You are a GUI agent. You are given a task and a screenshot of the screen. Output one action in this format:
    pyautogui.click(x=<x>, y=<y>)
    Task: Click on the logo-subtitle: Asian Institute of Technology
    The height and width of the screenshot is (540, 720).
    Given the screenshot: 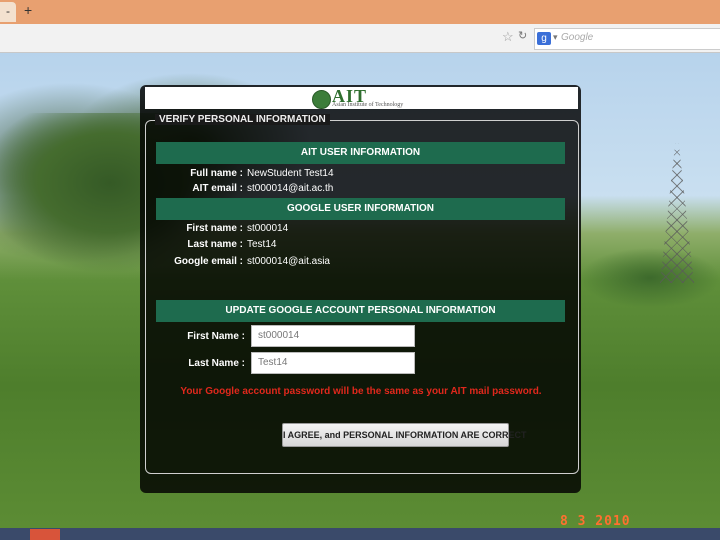 What is the action you would take?
    pyautogui.click(x=368, y=105)
    